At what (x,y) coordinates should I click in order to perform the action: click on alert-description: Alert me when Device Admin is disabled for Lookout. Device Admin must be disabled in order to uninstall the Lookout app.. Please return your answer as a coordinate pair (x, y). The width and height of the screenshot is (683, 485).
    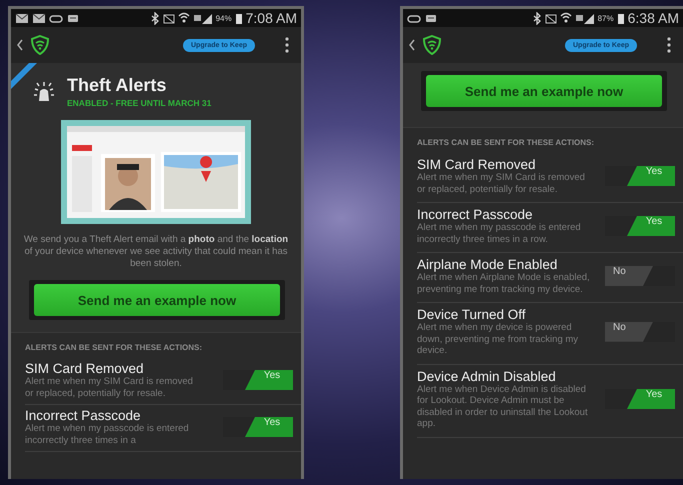
    Looking at the image, I should click on (503, 407).